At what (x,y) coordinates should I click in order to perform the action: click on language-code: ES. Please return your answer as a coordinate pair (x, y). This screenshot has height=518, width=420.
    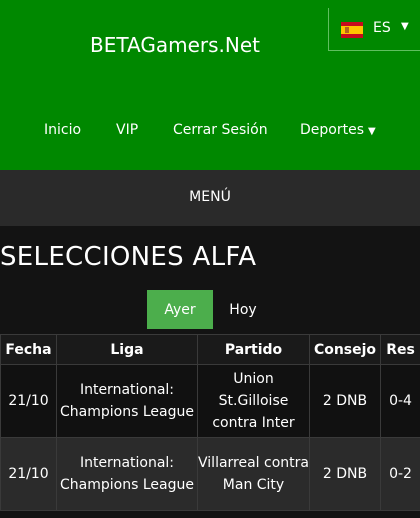
    Looking at the image, I should click on (382, 28).